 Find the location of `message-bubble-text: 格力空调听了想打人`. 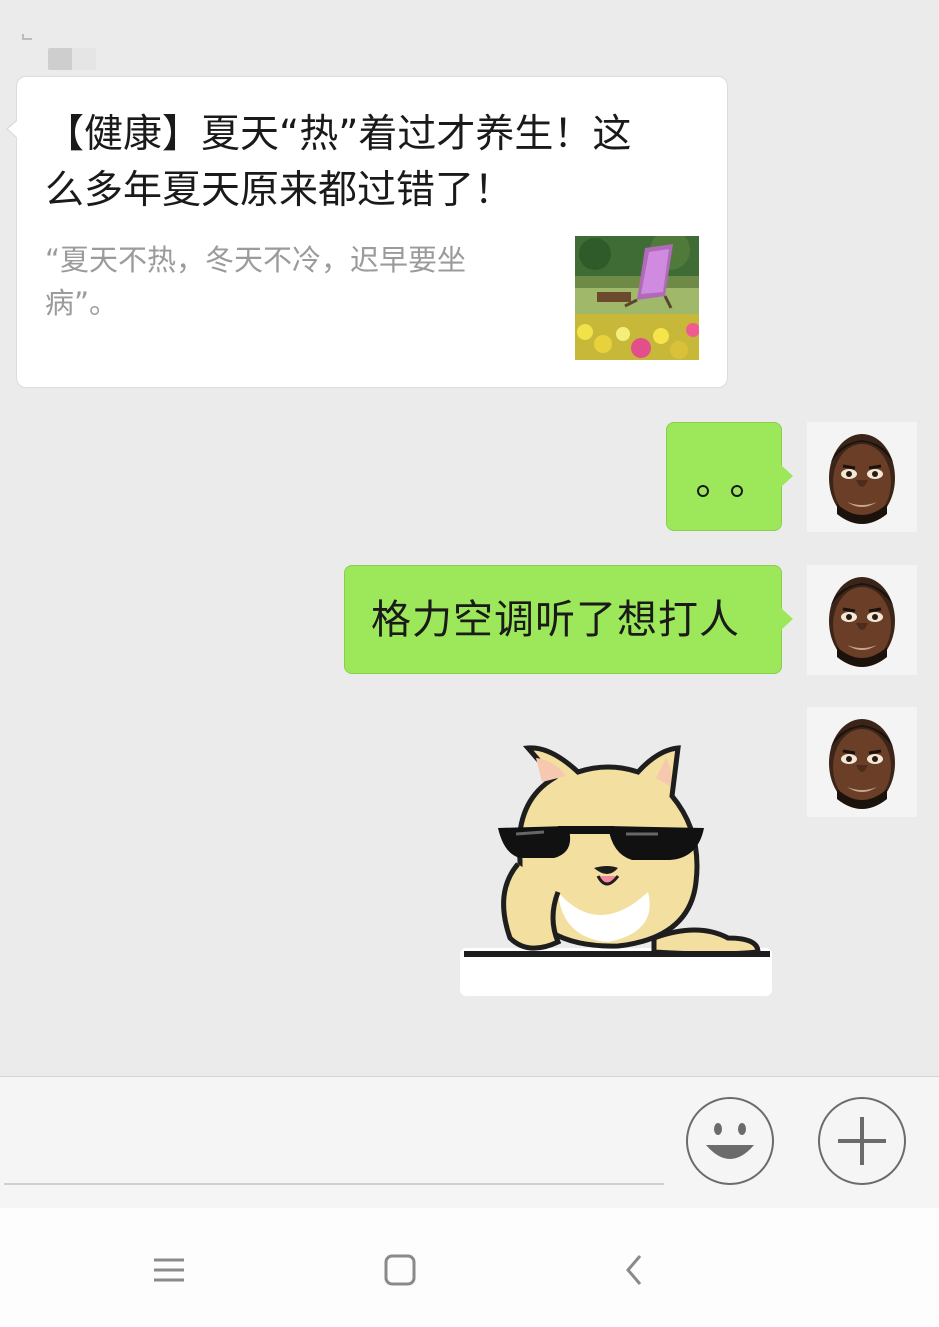

message-bubble-text: 格力空调听了想打人 is located at coordinates (568, 619).